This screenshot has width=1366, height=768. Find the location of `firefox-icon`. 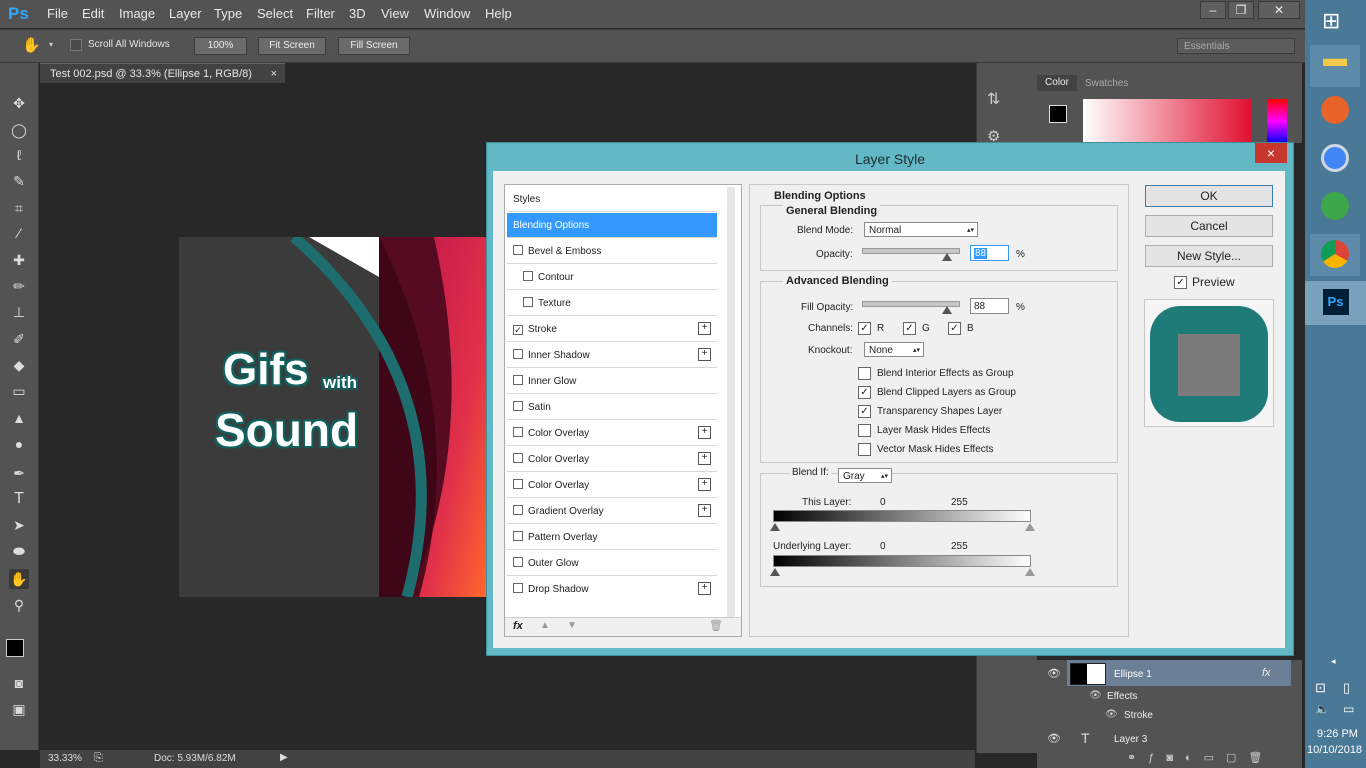

firefox-icon is located at coordinates (1335, 111).